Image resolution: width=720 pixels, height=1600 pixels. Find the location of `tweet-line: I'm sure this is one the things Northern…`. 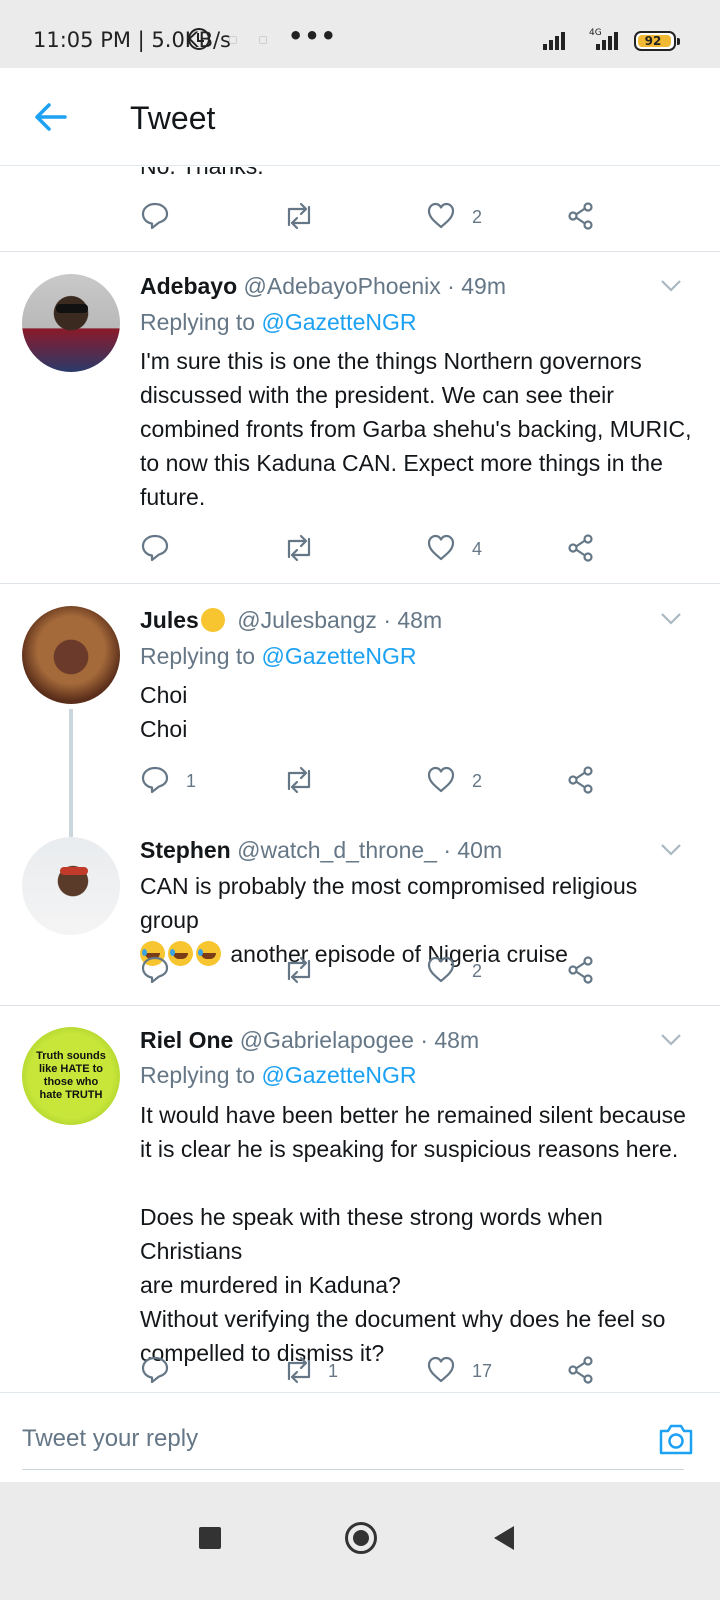

tweet-line: I'm sure this is one the things Northern… is located at coordinates (391, 361).